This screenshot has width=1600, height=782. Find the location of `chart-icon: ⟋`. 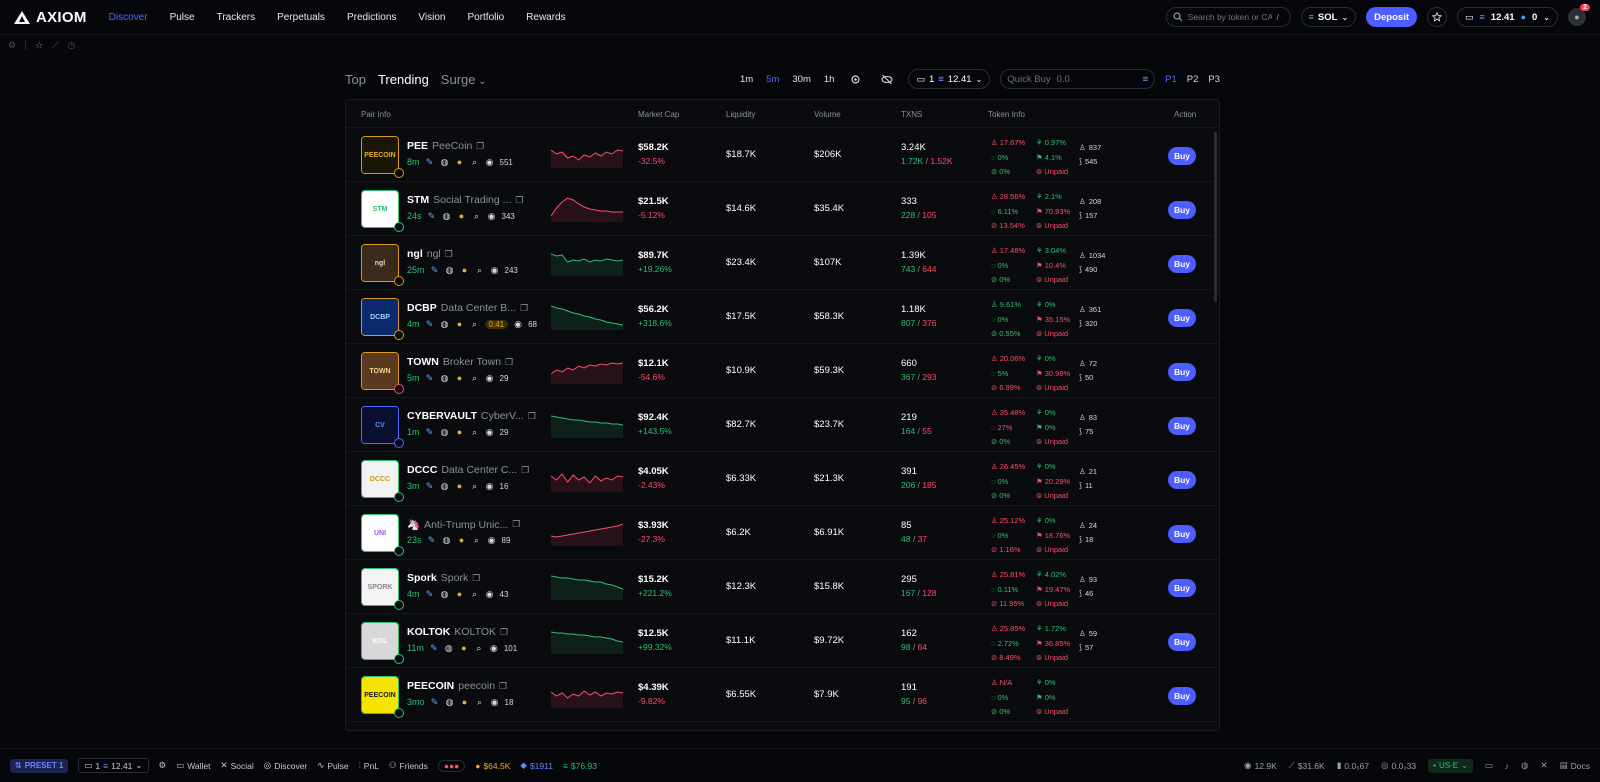

chart-icon: ⟋ is located at coordinates (55, 45).